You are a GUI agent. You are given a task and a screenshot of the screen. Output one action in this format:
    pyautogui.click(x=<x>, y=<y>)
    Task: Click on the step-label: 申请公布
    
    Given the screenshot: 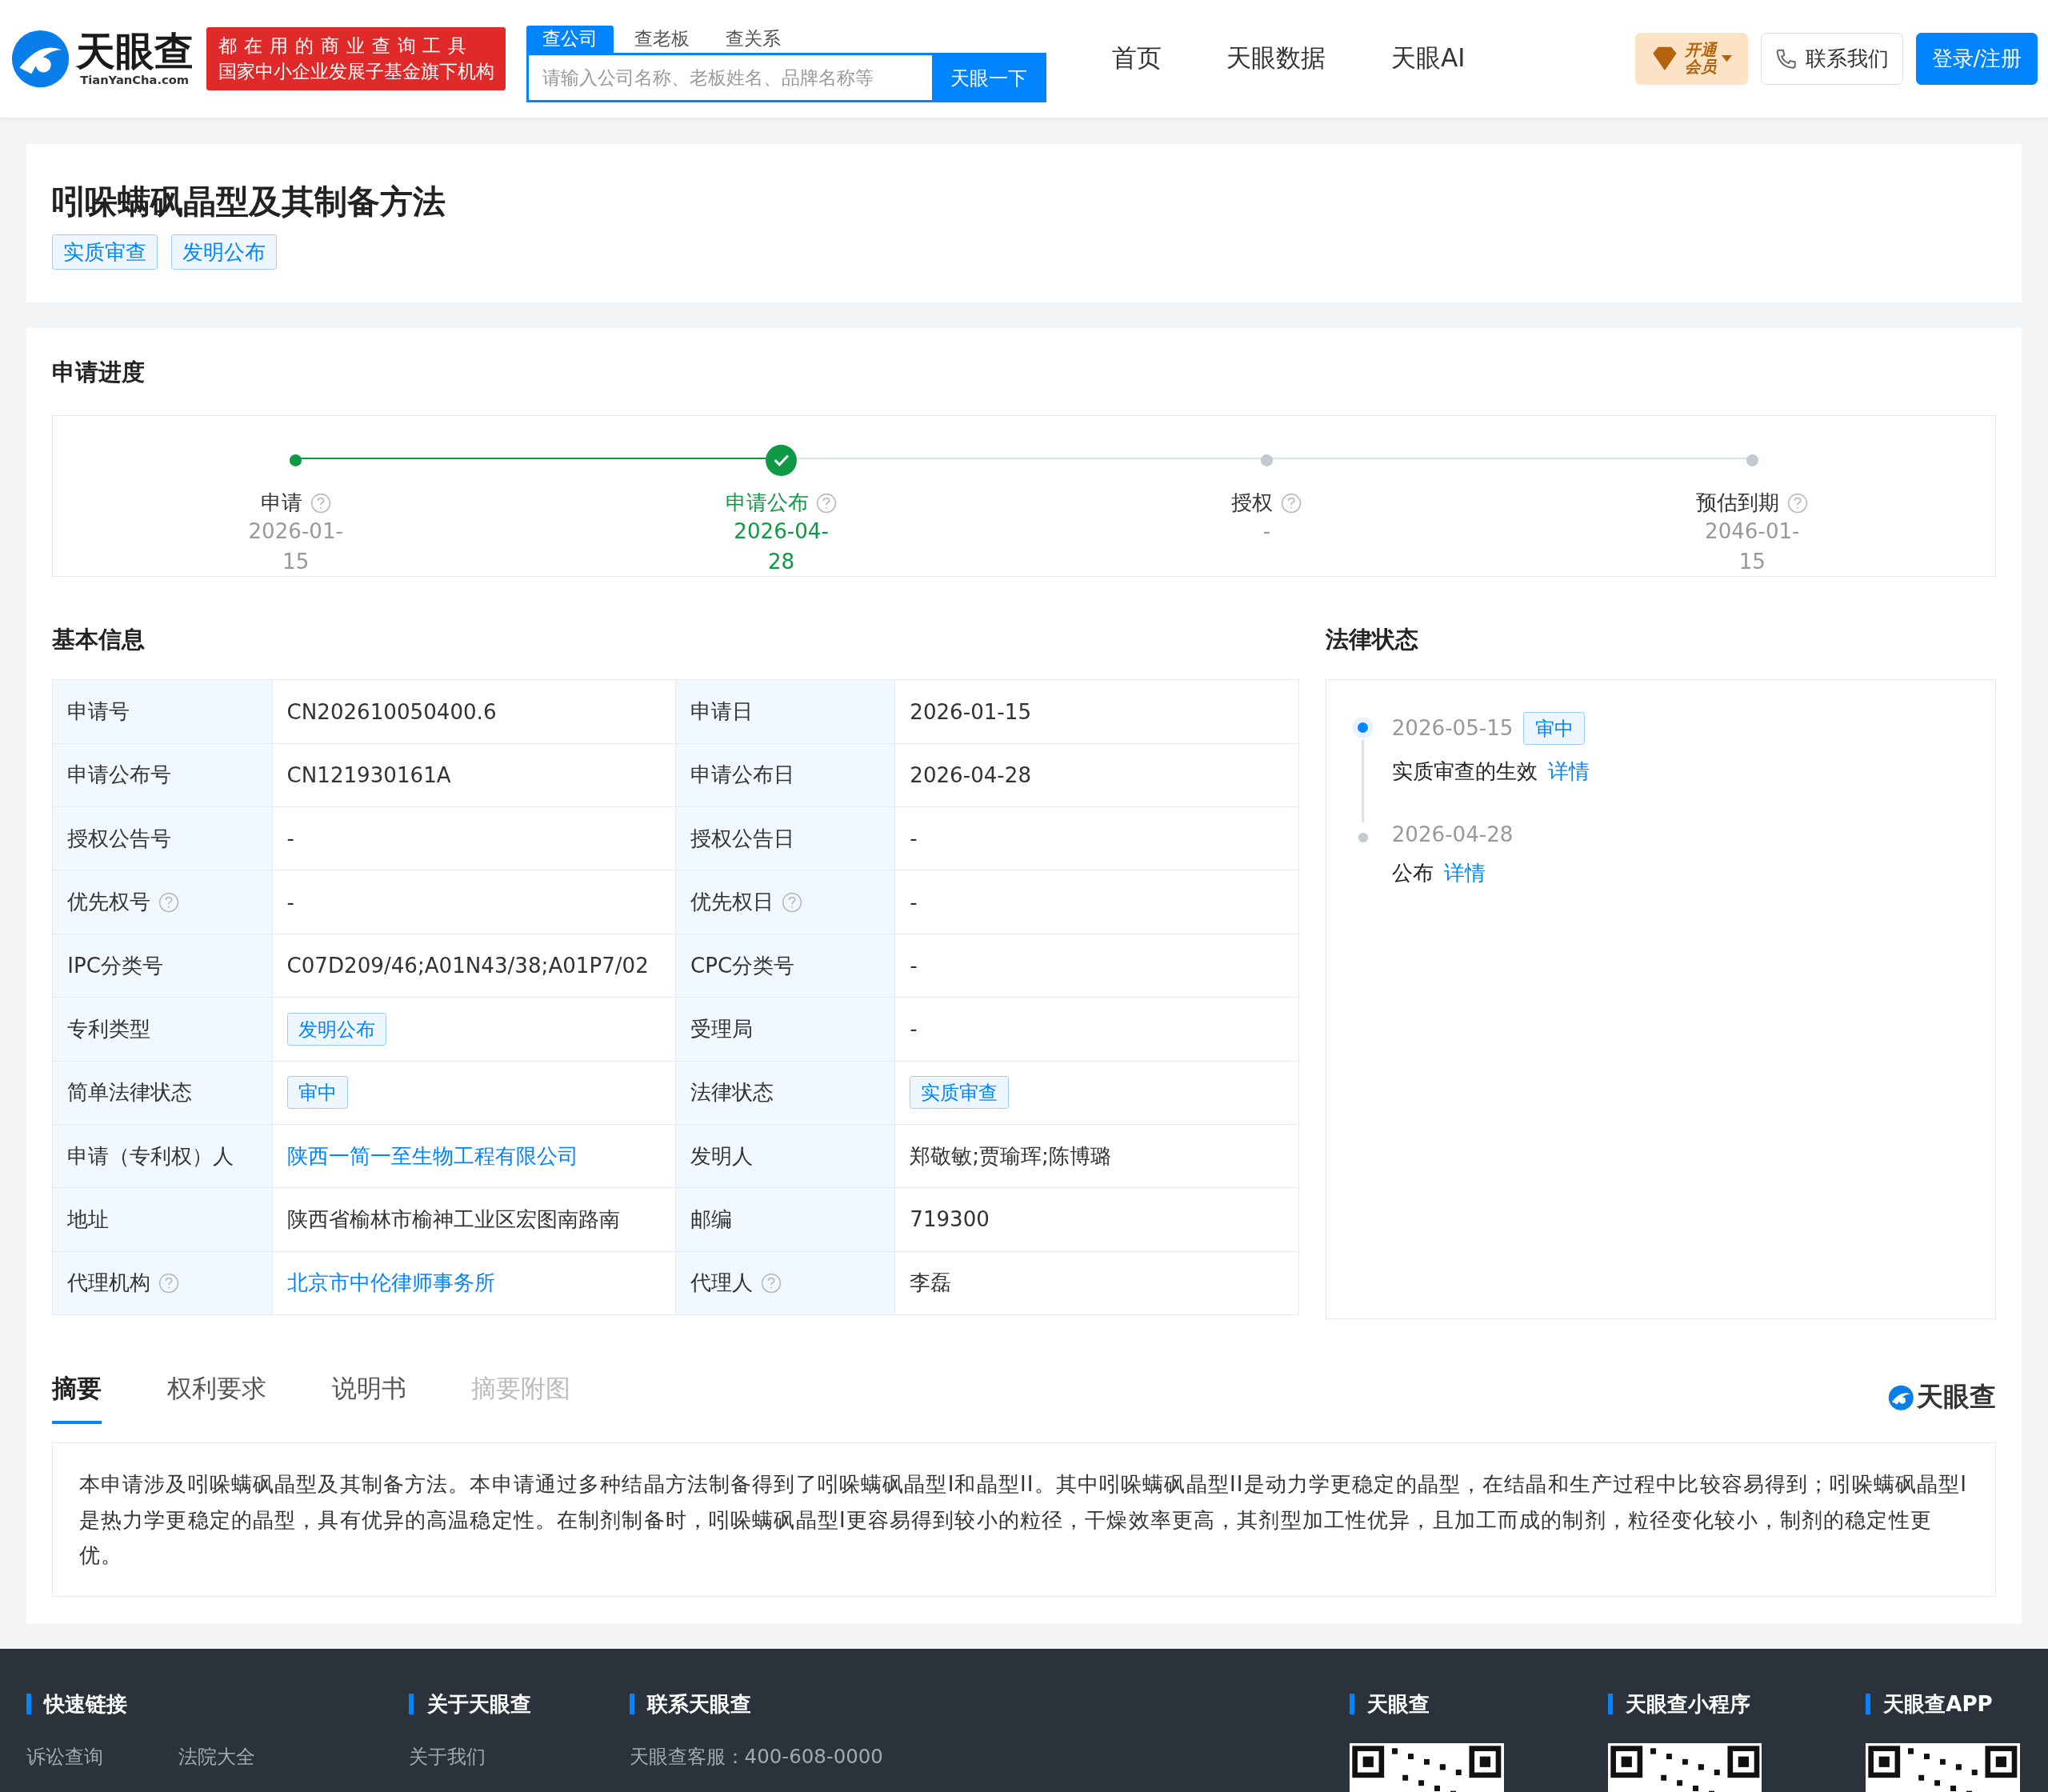 What is the action you would take?
    pyautogui.click(x=767, y=503)
    